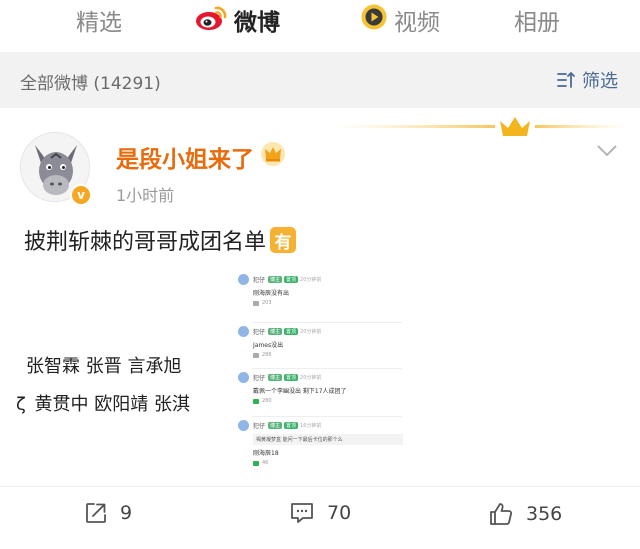  What do you see at coordinates (607, 151) in the screenshot?
I see `chevron-down-icon` at bounding box center [607, 151].